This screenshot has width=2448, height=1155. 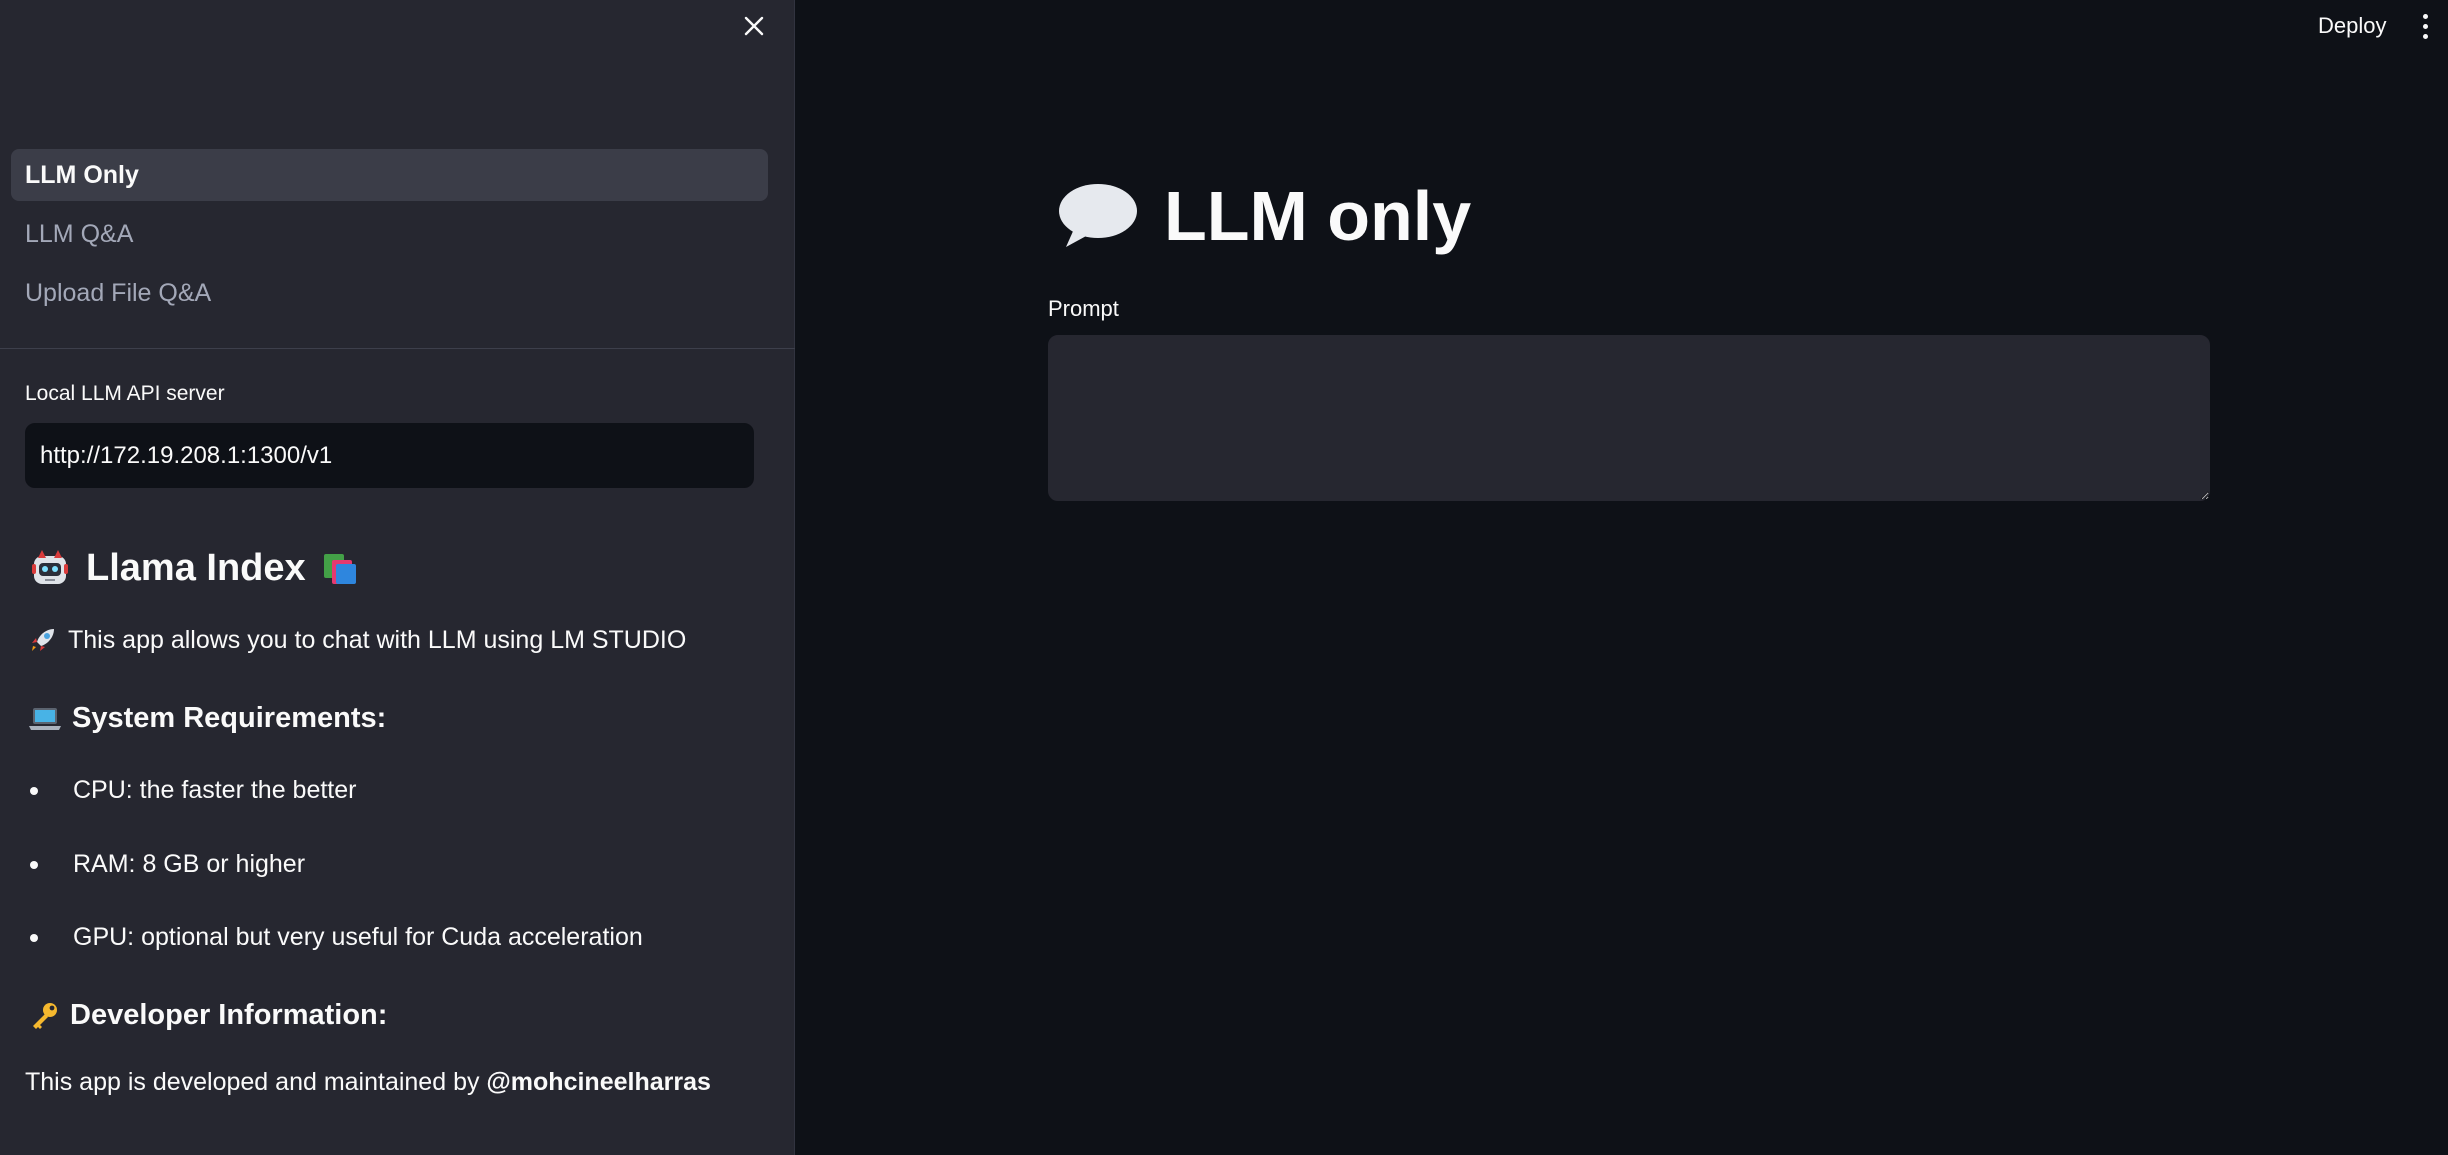 I want to click on server-url-input, so click(x=389, y=455).